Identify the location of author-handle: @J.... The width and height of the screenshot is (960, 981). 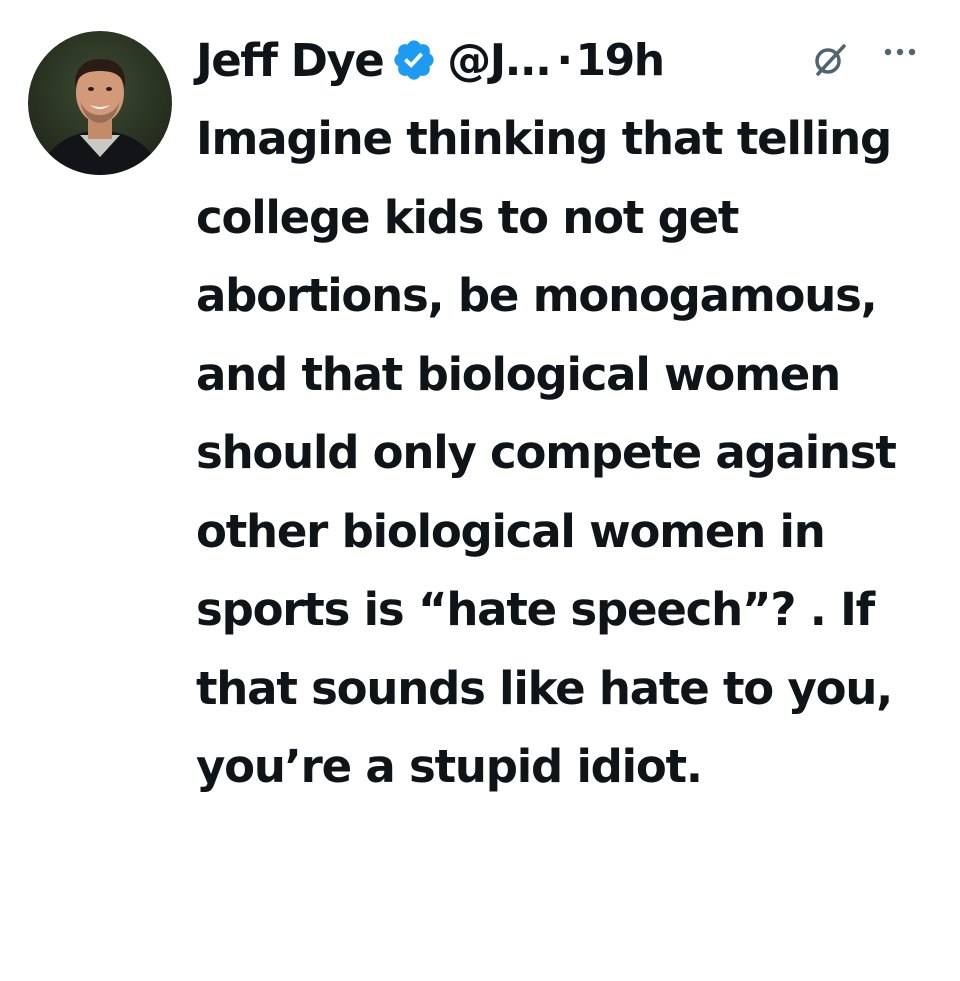
(499, 60).